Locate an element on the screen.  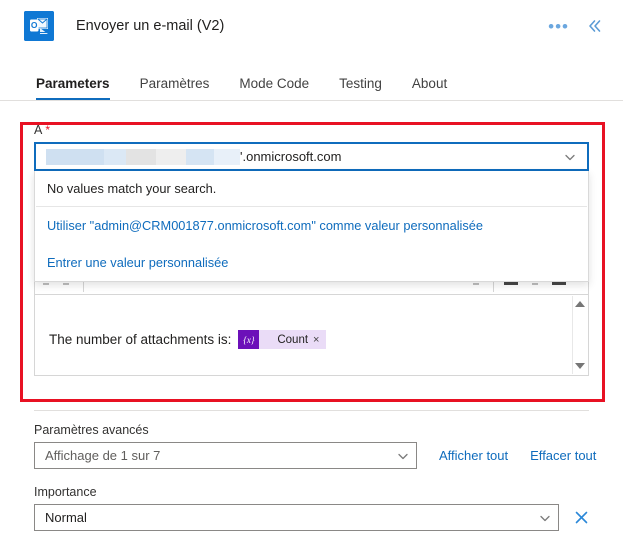
to-field-label-text: À is located at coordinates (38, 130).